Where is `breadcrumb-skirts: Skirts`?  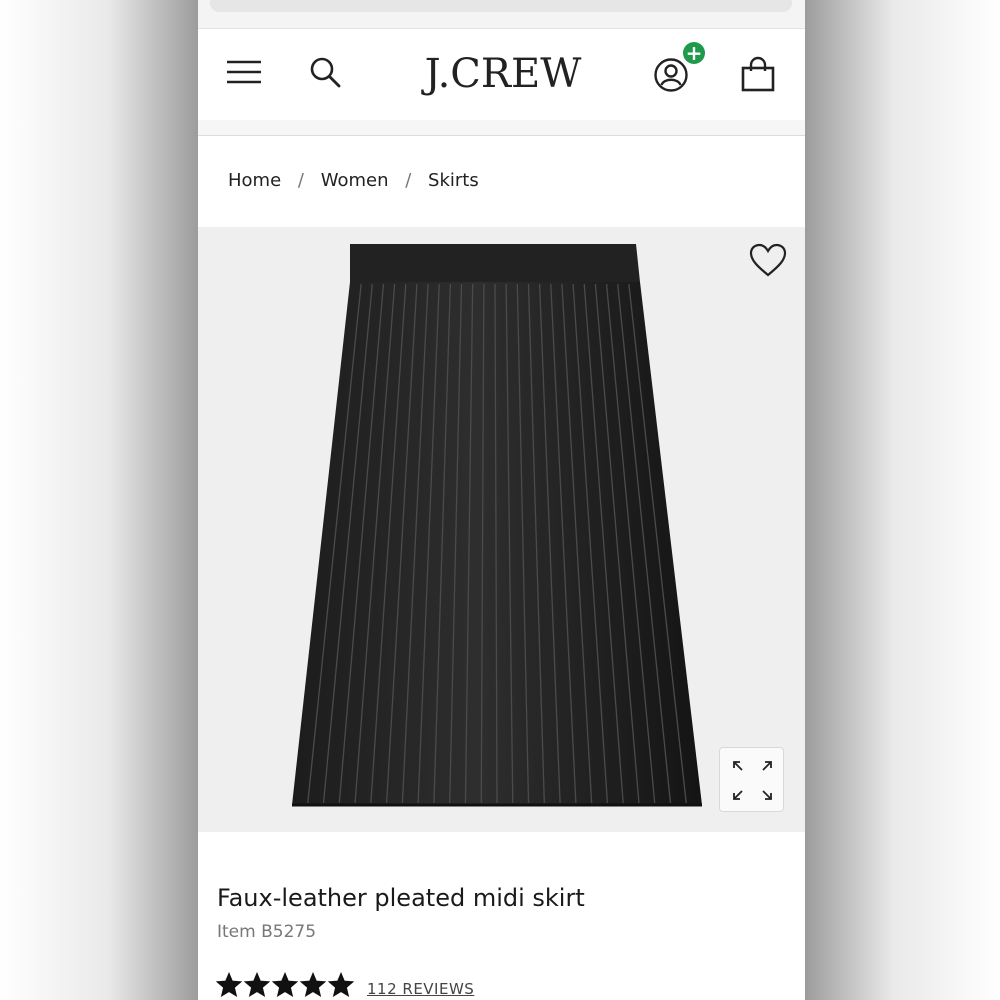
breadcrumb-skirts: Skirts is located at coordinates (453, 180).